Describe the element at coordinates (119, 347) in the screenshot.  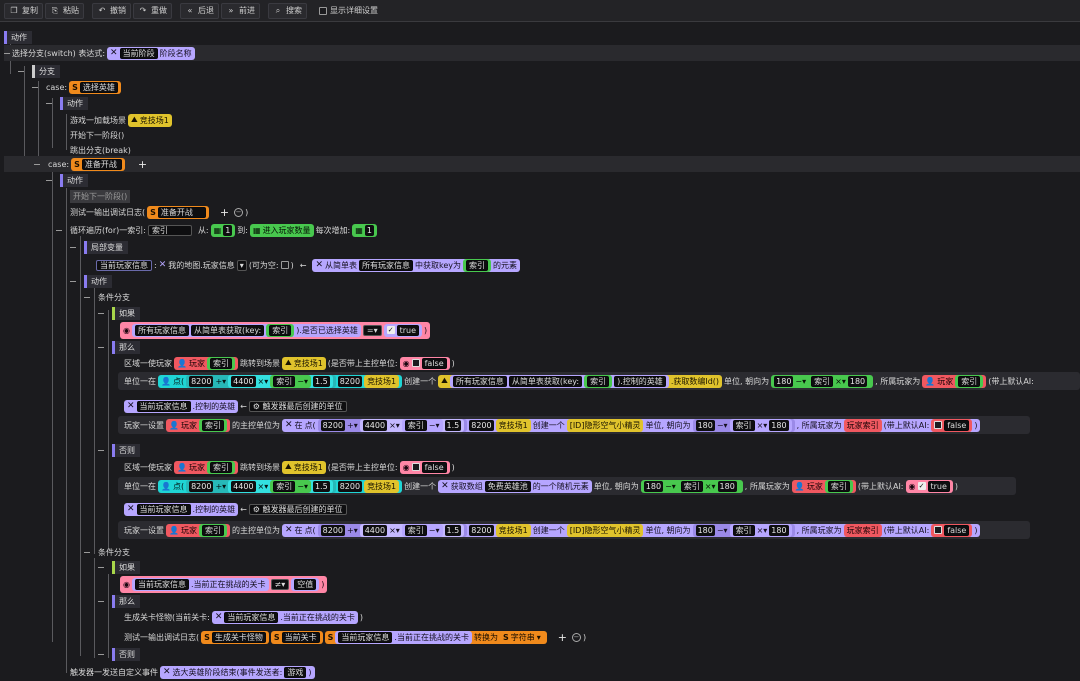
I see `then-row: 那么` at that location.